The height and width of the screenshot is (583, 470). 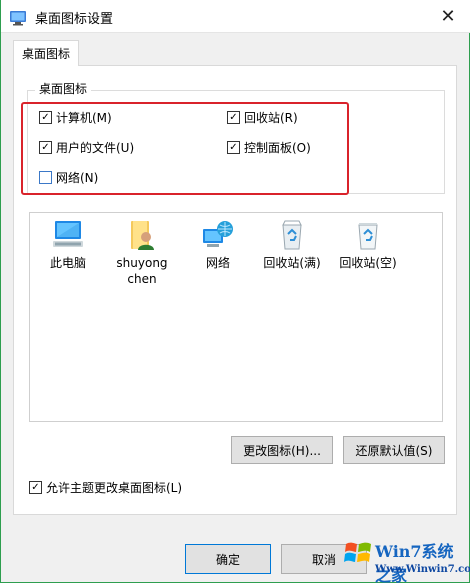 What do you see at coordinates (142, 271) in the screenshot?
I see `icon-label: shuyong chen` at bounding box center [142, 271].